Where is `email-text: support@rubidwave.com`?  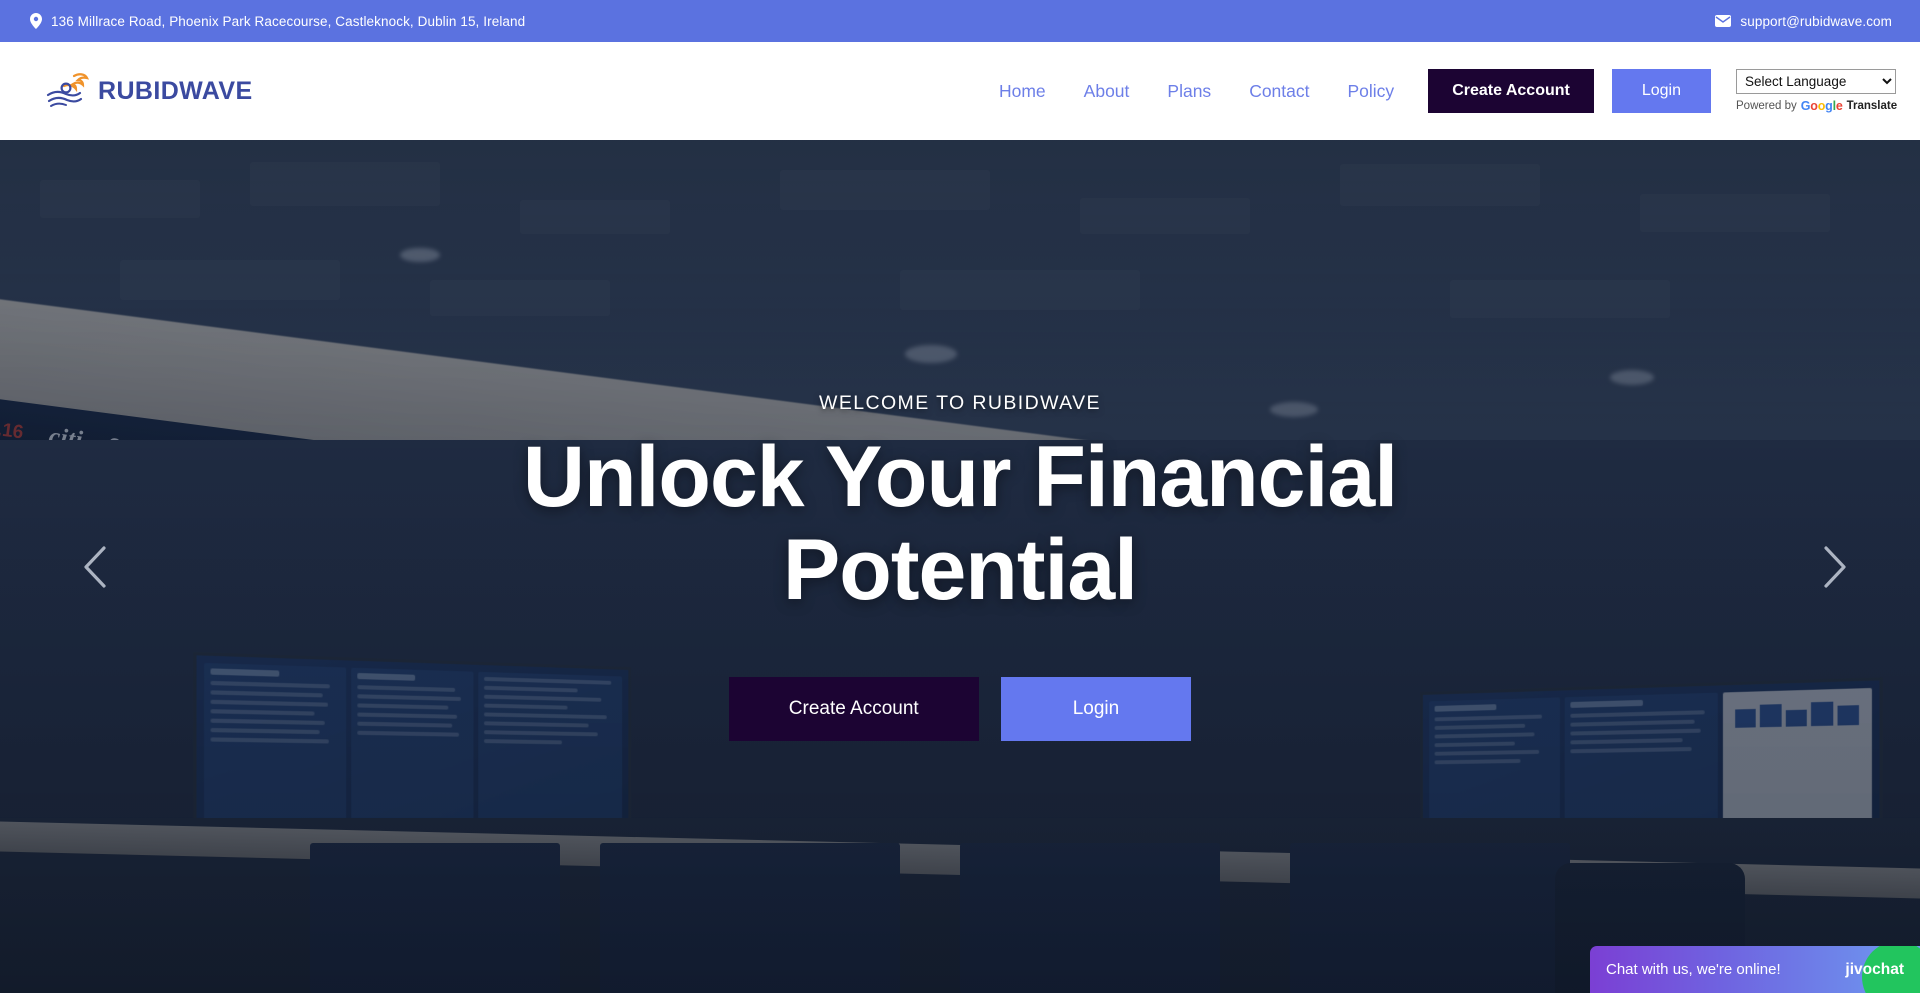 email-text: support@rubidwave.com is located at coordinates (1816, 21).